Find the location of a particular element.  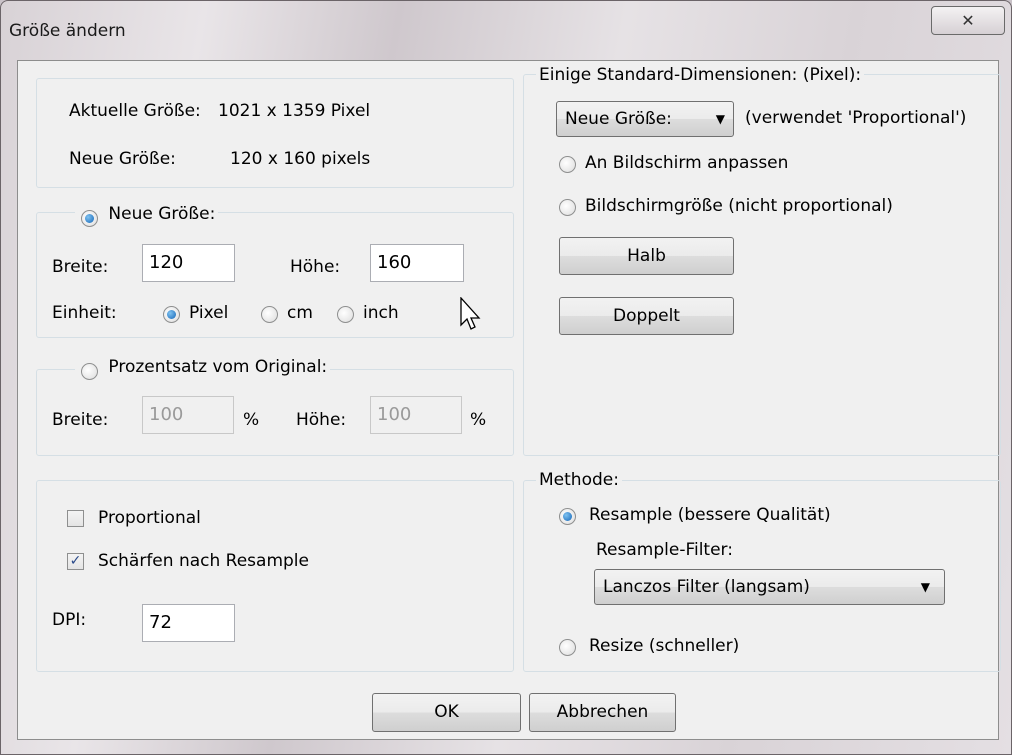

fit-screen-label: An Bildschirm anpassen is located at coordinates (686, 163).